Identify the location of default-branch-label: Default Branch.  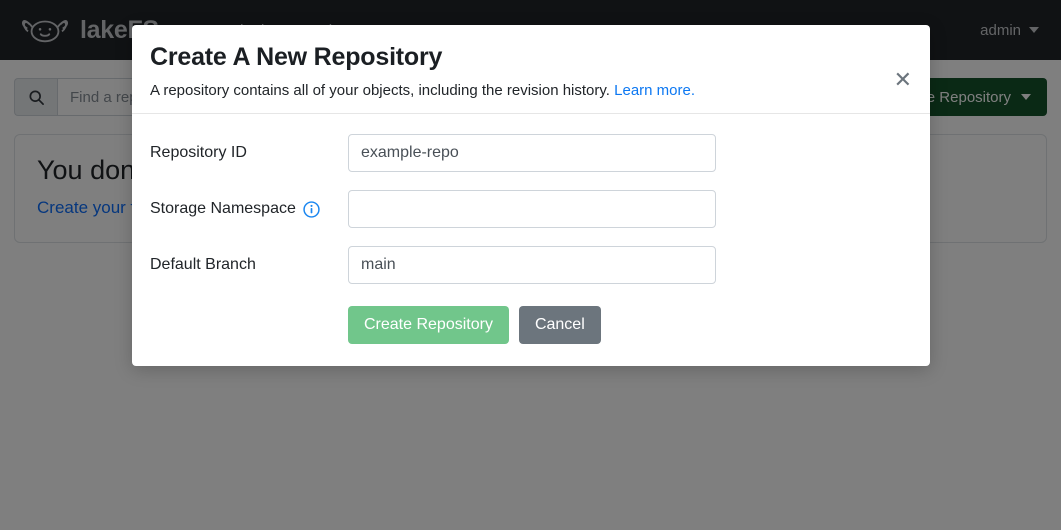
(249, 265).